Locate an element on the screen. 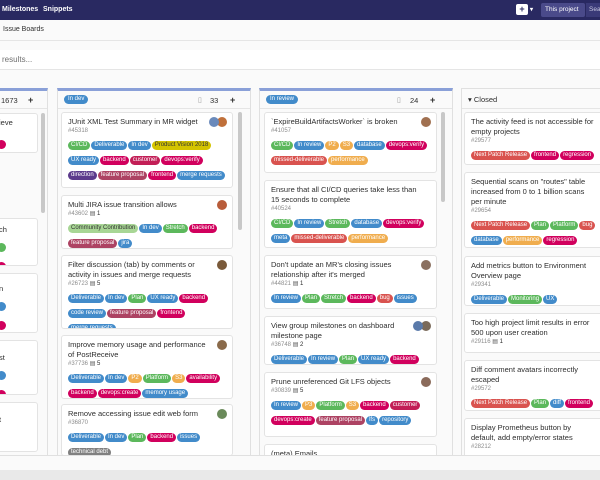 This screenshot has width=600, height=480. label-badge: jira is located at coordinates (125, 243).